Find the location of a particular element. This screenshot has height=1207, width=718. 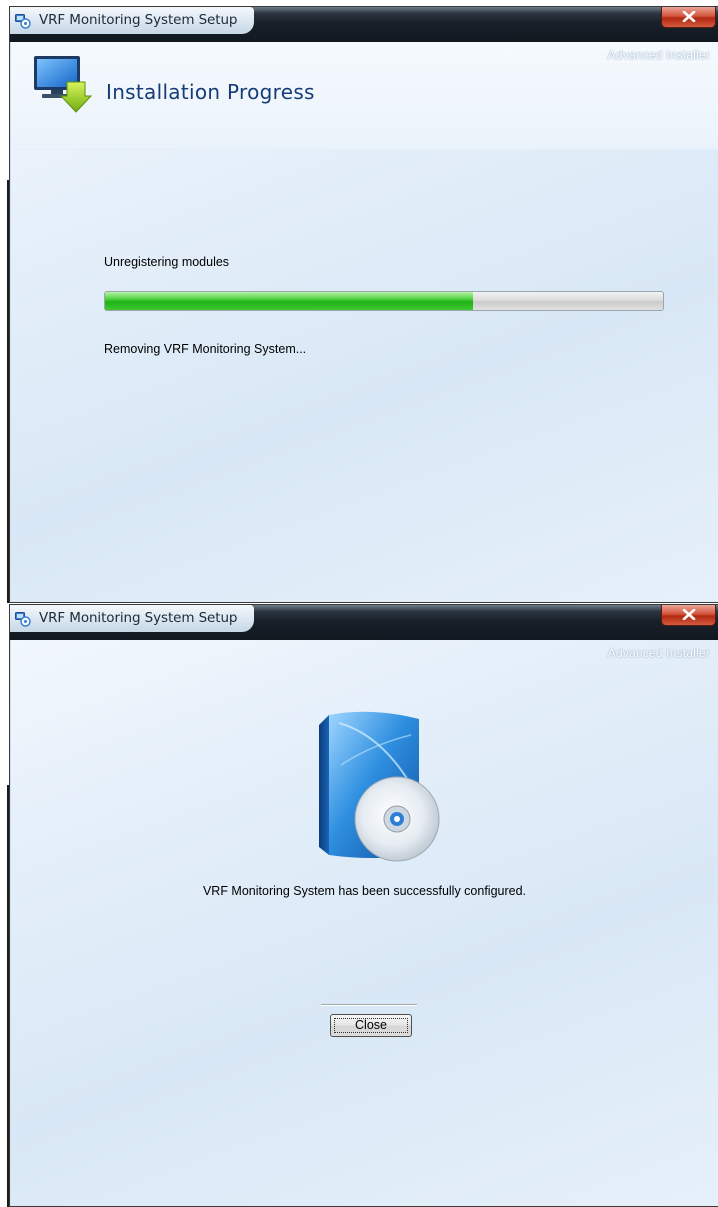

progress-bar is located at coordinates (384, 301).